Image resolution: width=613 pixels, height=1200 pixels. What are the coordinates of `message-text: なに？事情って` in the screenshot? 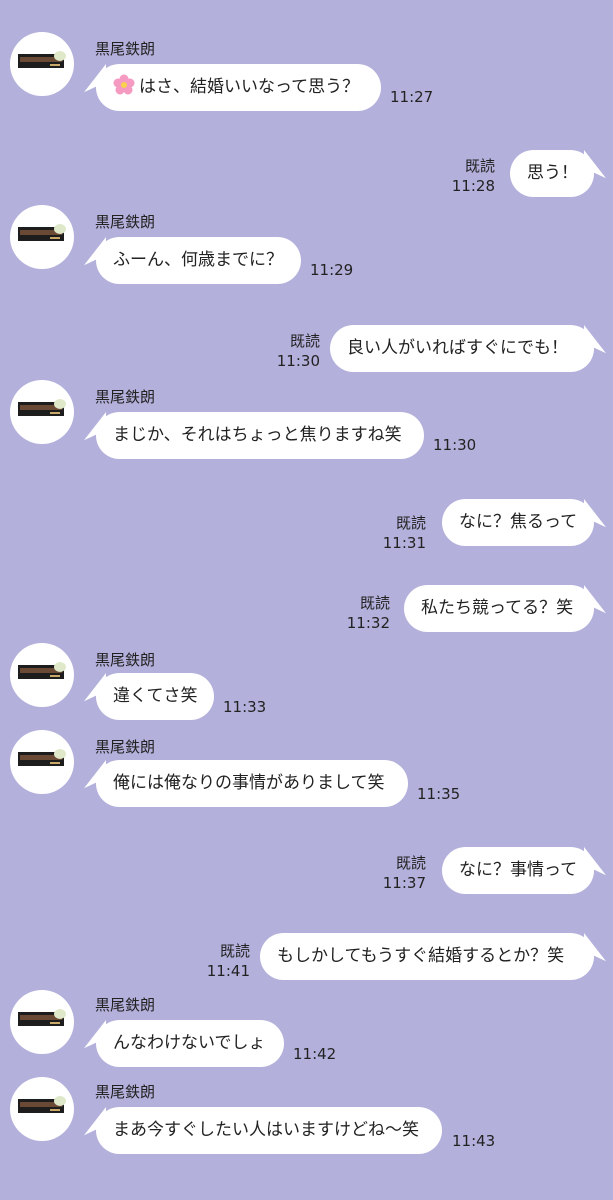 It's located at (518, 870).